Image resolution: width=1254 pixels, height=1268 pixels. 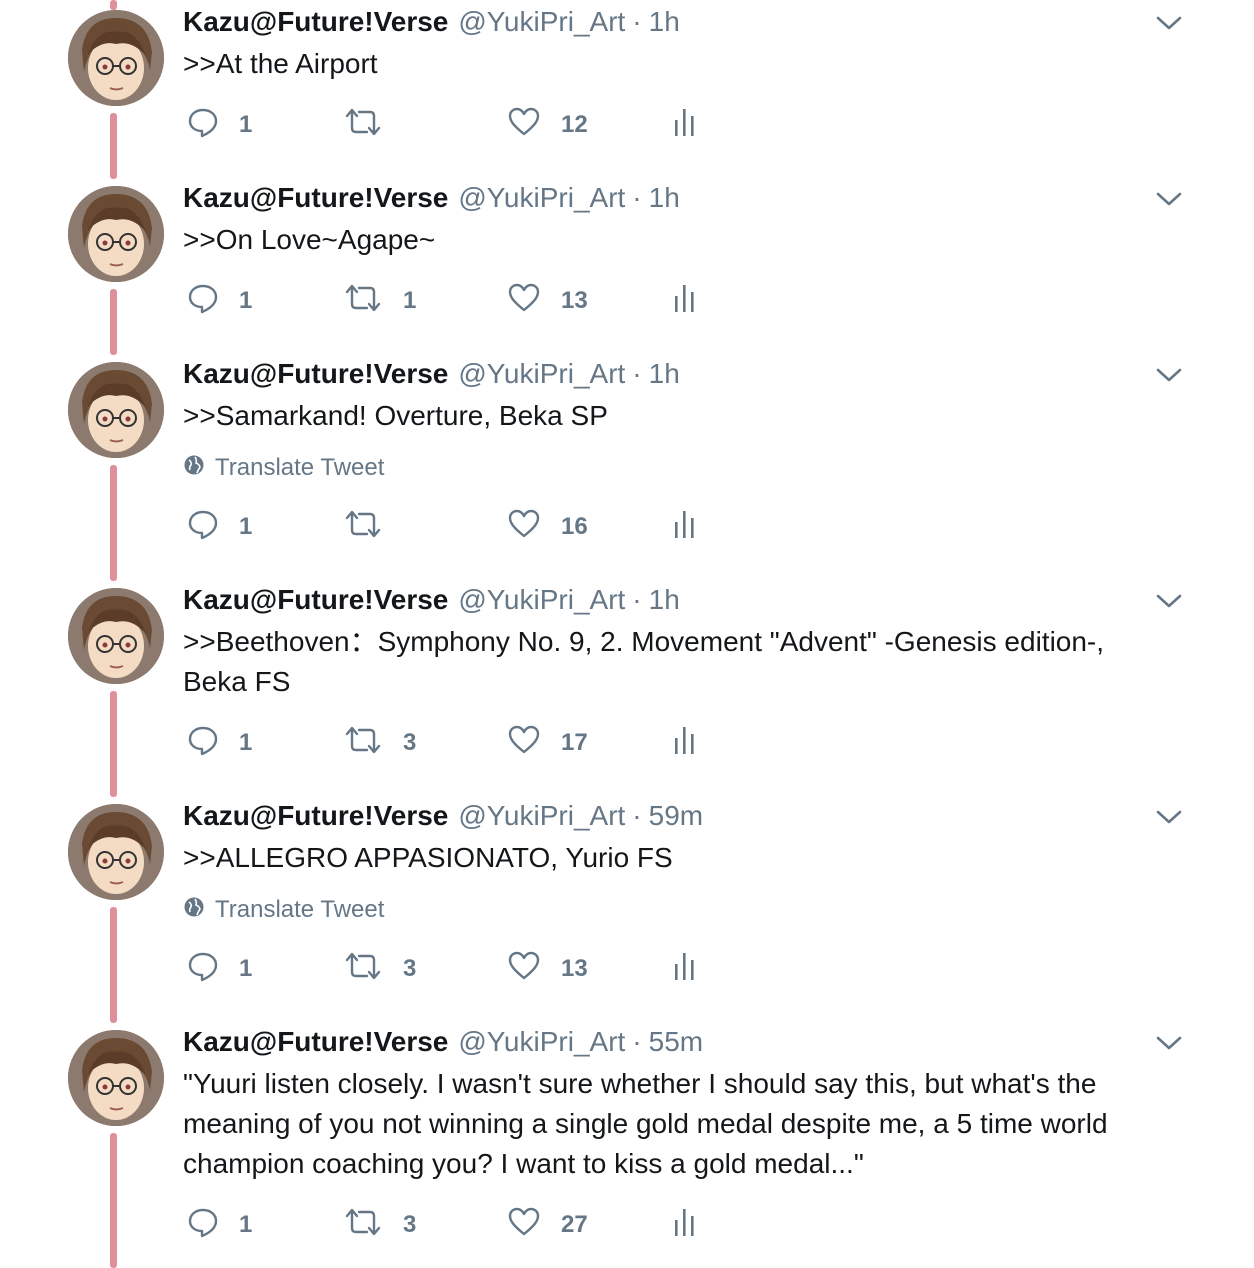 I want to click on like-button: 17, so click(x=547, y=743).